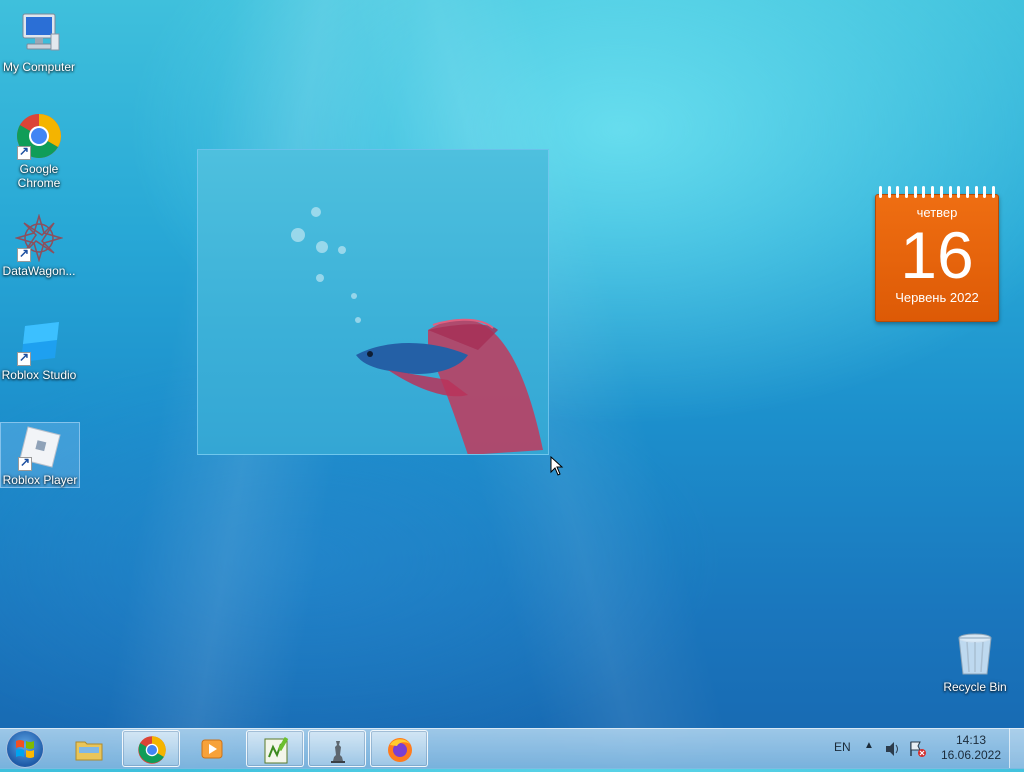 The height and width of the screenshot is (772, 1024). I want to click on calendar-gadget: четвер 16 Червень 2022, so click(937, 254).